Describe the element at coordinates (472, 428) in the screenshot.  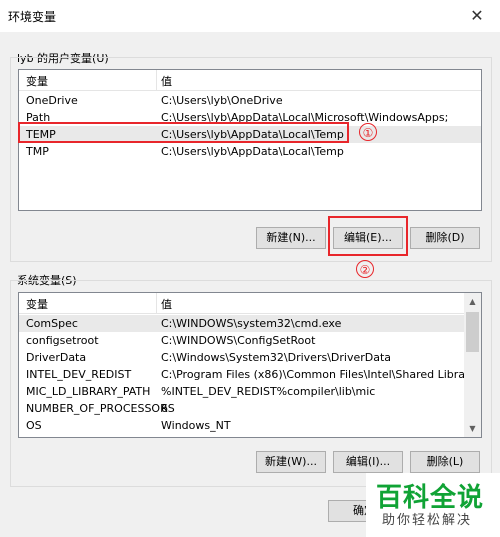
I see `scroll-down-icon: ▼` at that location.